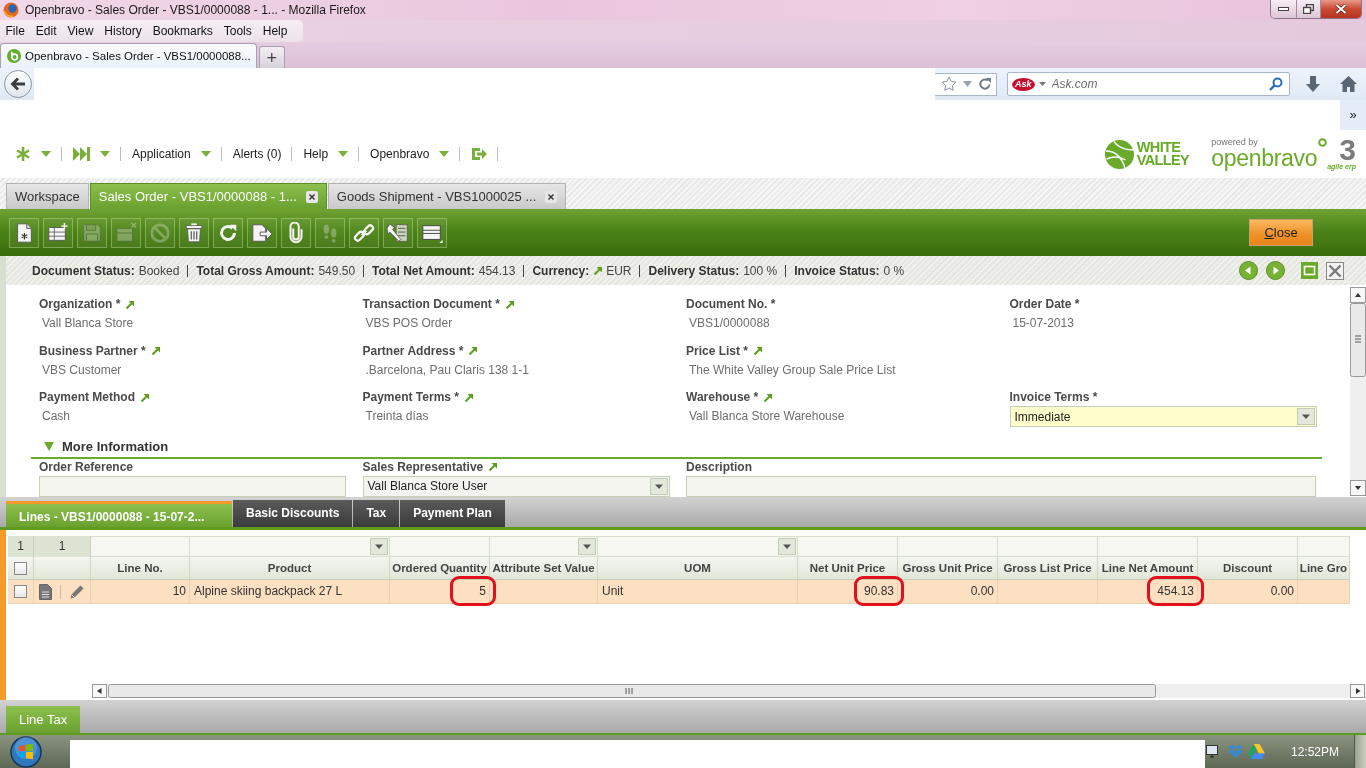 Image resolution: width=1366 pixels, height=768 pixels. Describe the element at coordinates (296, 232) in the screenshot. I see `attach-button` at that location.